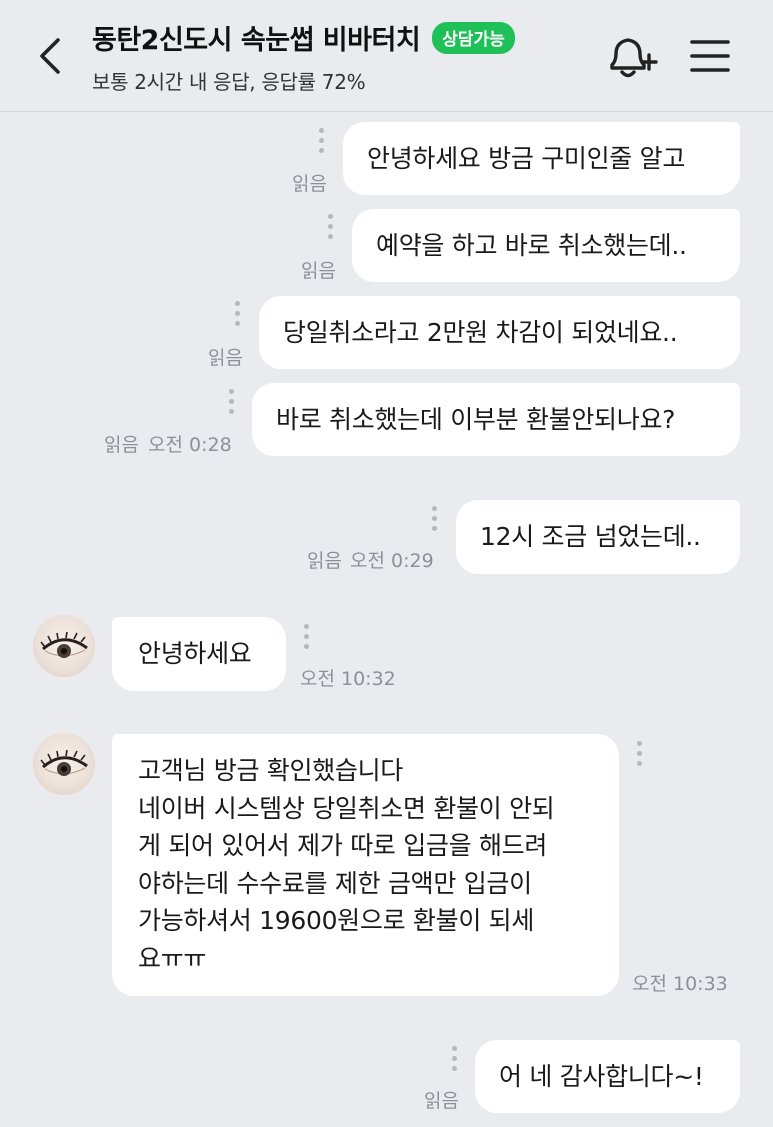  I want to click on message-bubble-outgoing: 당일취소라고 2만원 차감이 되었네요.., so click(499, 332).